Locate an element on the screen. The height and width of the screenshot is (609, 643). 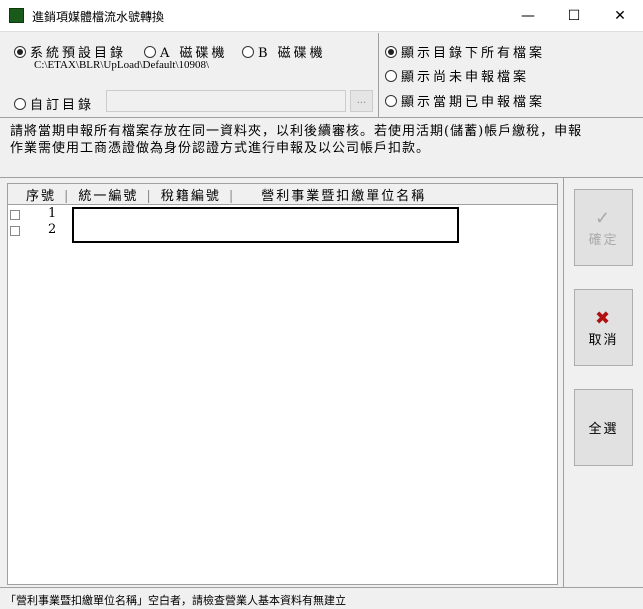
cancel-button: ✖ 取消 is located at coordinates (603, 327).